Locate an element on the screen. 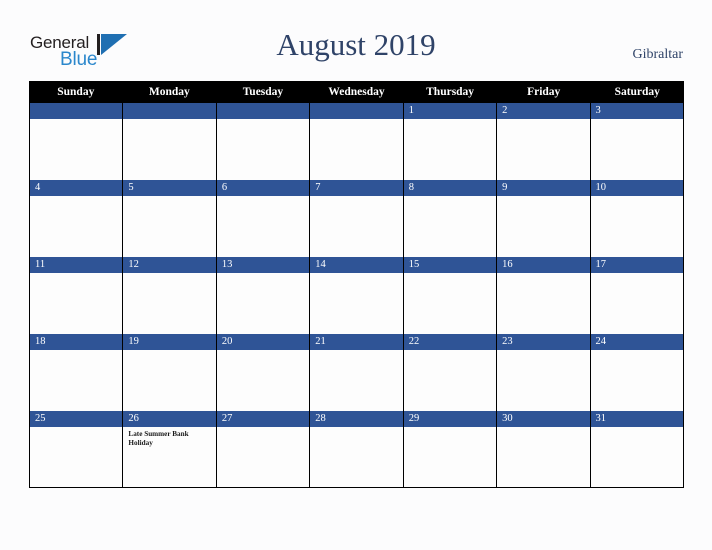 Image resolution: width=712 pixels, height=550 pixels. weekday-header-sunday: Sunday is located at coordinates (76, 92).